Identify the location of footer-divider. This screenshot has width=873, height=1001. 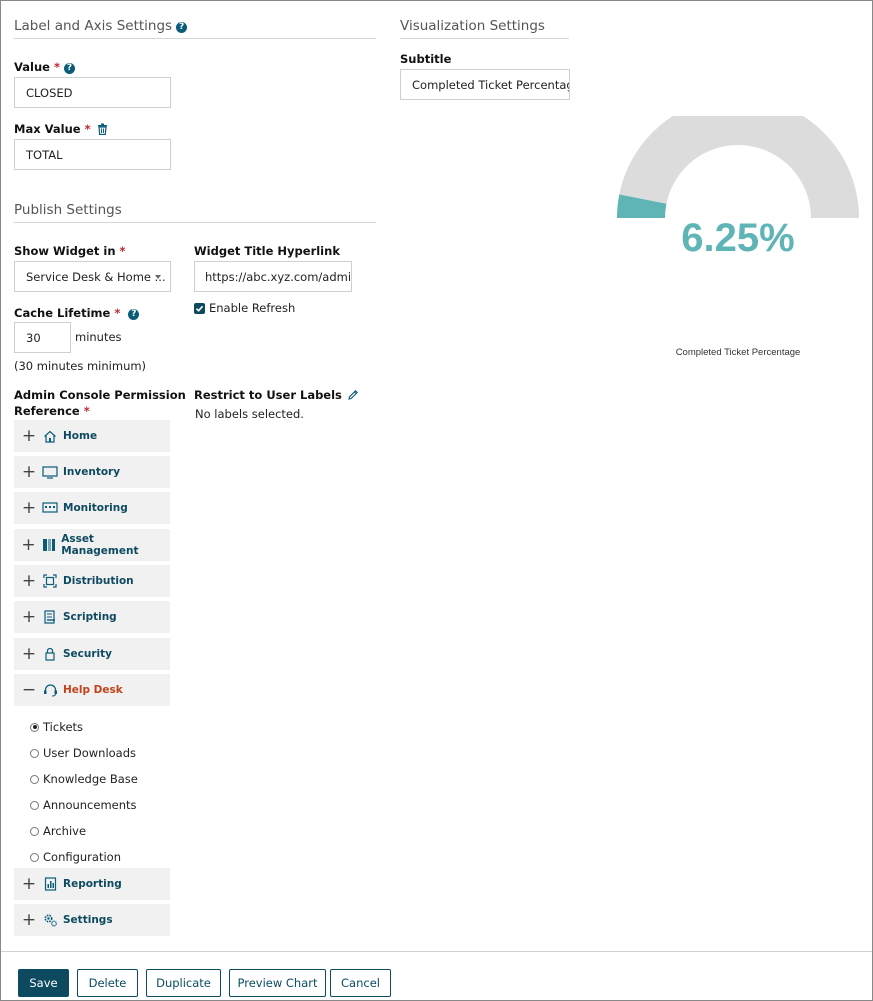
(436, 951).